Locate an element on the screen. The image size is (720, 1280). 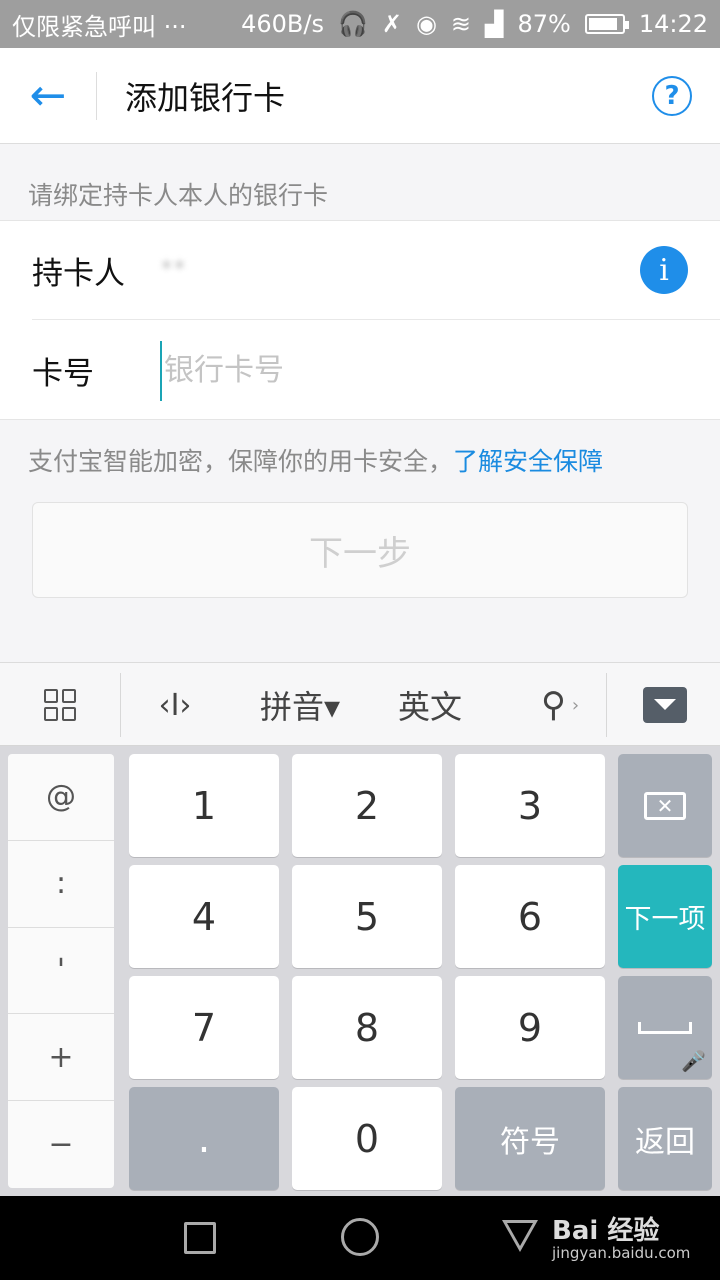
chevron-right-icon: › is located at coordinates (575, 705).